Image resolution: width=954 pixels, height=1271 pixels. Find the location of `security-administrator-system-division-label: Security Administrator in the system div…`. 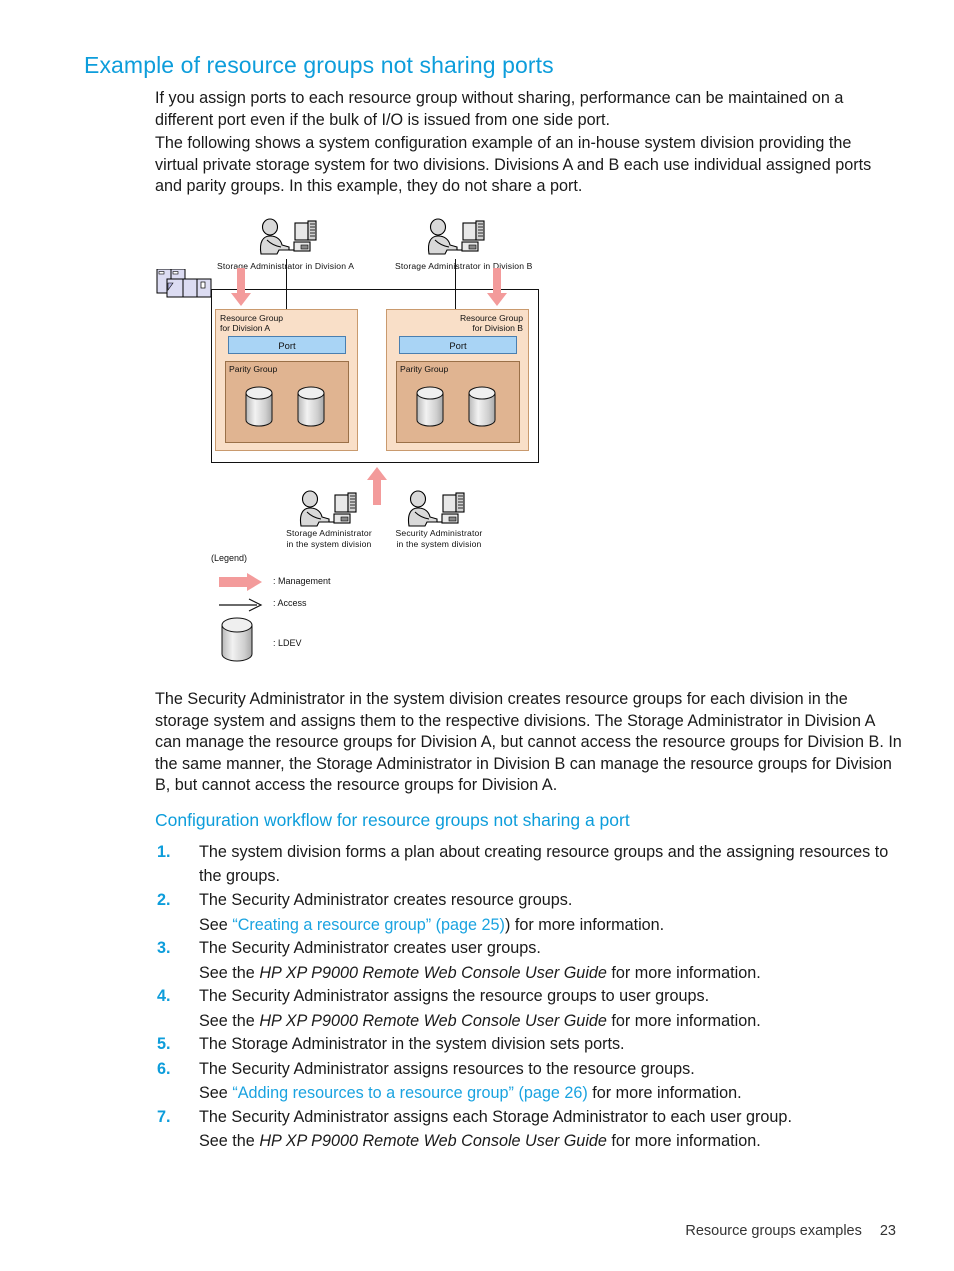

security-administrator-system-division-label: Security Administrator in the system div… is located at coordinates (439, 538).